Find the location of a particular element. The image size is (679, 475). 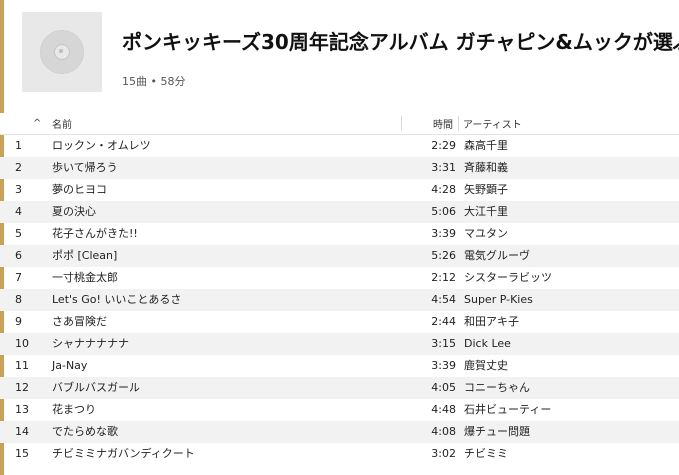

track-number: 6 is located at coordinates (18, 255).